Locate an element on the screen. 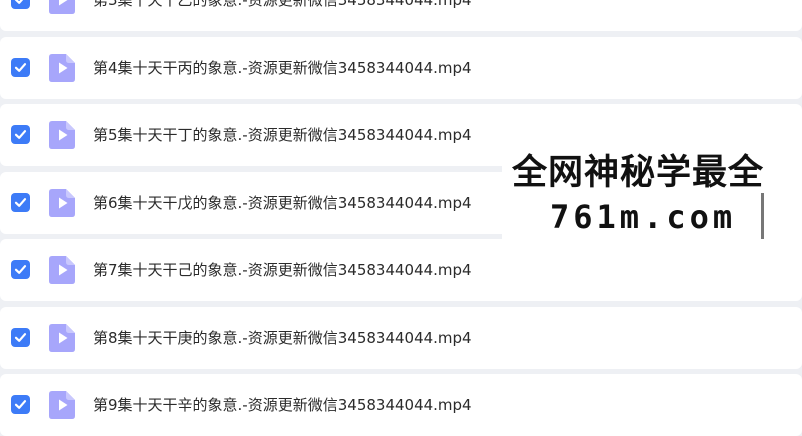 Image resolution: width=802 pixels, height=436 pixels. file-row: 第7集十天干己的象意.-资源更新微信3458344044.mp4 is located at coordinates (401, 270).